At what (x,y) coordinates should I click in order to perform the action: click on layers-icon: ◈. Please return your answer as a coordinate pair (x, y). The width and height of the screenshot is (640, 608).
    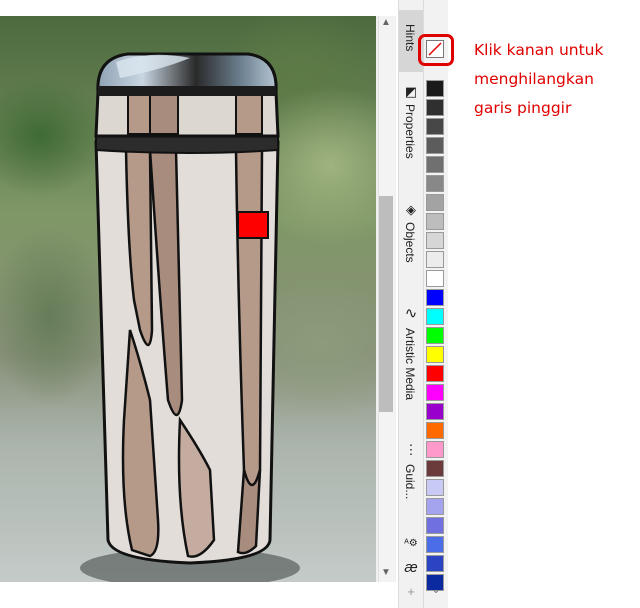
    Looking at the image, I should click on (411, 209).